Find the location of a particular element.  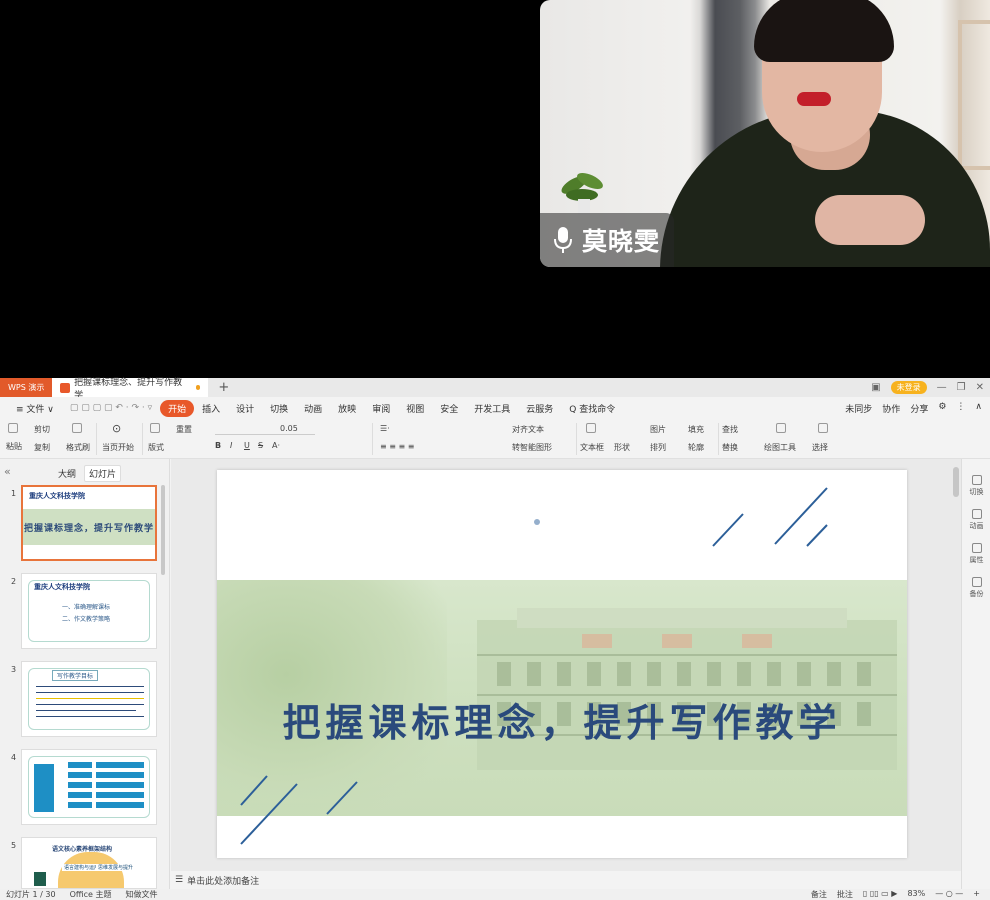

shape-button: 形状 is located at coordinates (622, 447).